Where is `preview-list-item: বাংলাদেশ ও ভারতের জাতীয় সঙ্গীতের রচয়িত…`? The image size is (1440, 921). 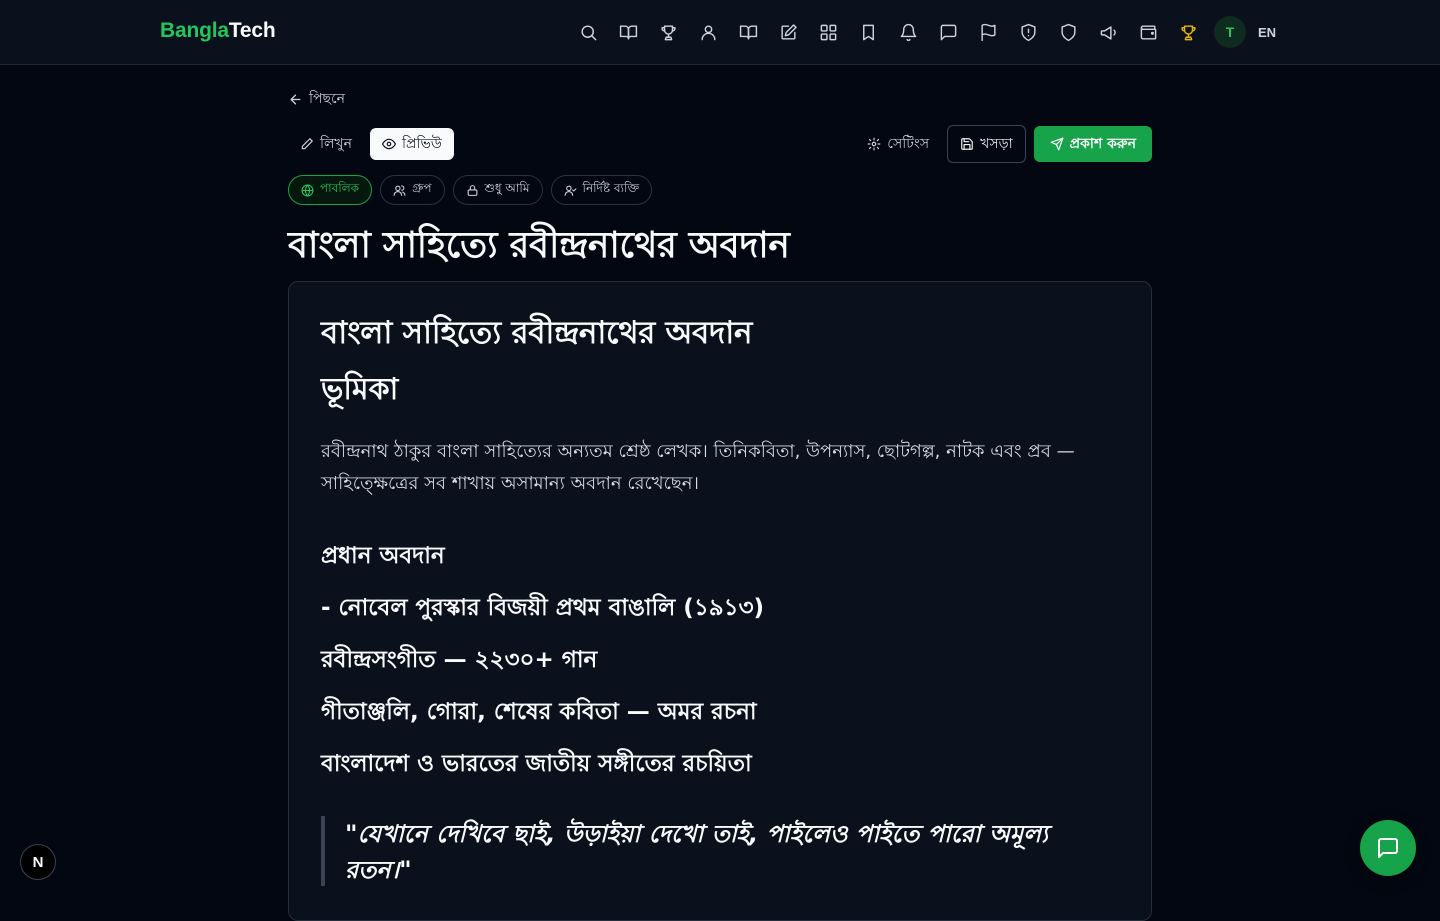
preview-list-item: বাংলাদেশ ও ভারতের জাতীয় সঙ্গীতের রচয়িত… is located at coordinates (536, 764).